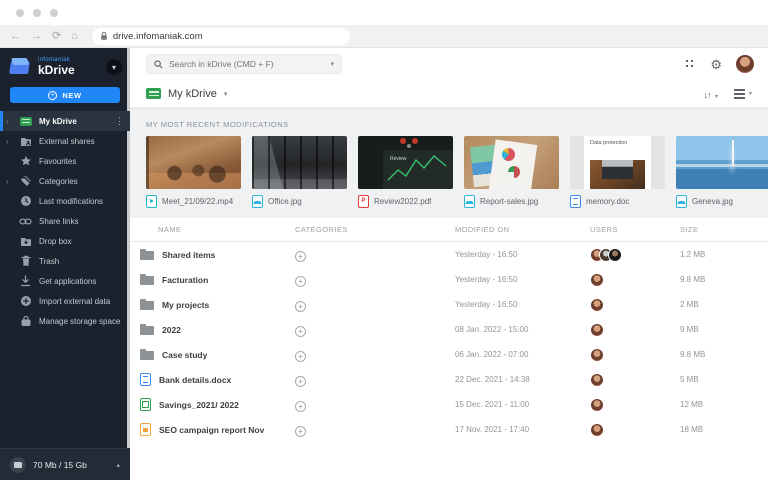 This screenshot has height=480, width=768. Describe the element at coordinates (54, 12) in the screenshot. I see `window-maximize-button` at that location.